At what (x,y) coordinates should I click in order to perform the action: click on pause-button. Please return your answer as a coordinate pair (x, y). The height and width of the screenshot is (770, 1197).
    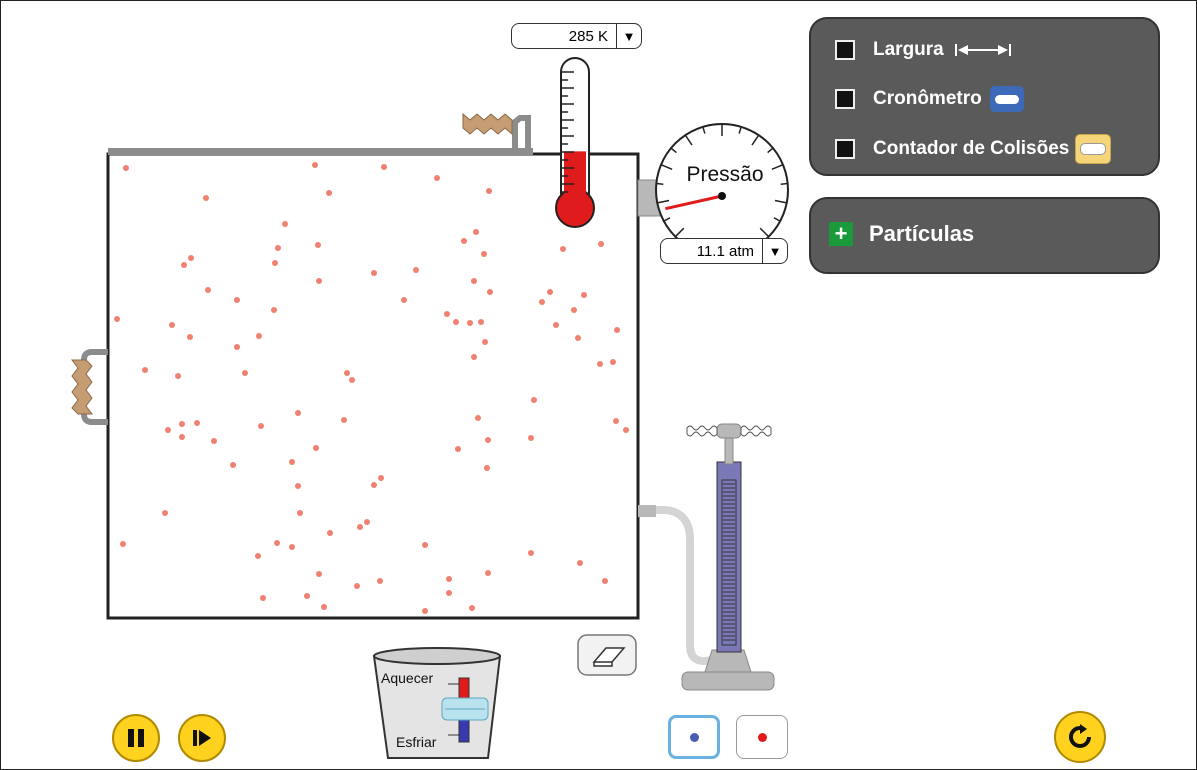
    Looking at the image, I should click on (136, 738).